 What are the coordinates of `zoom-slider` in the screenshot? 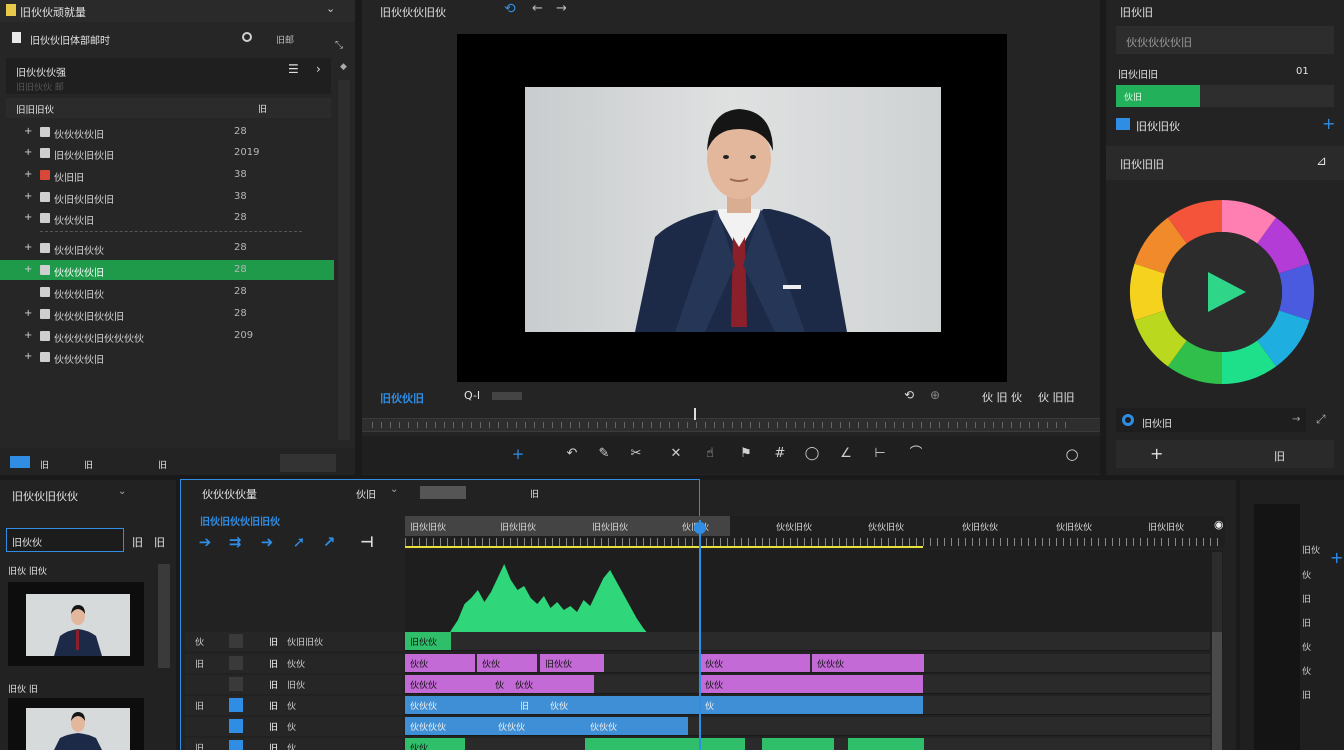 It's located at (507, 396).